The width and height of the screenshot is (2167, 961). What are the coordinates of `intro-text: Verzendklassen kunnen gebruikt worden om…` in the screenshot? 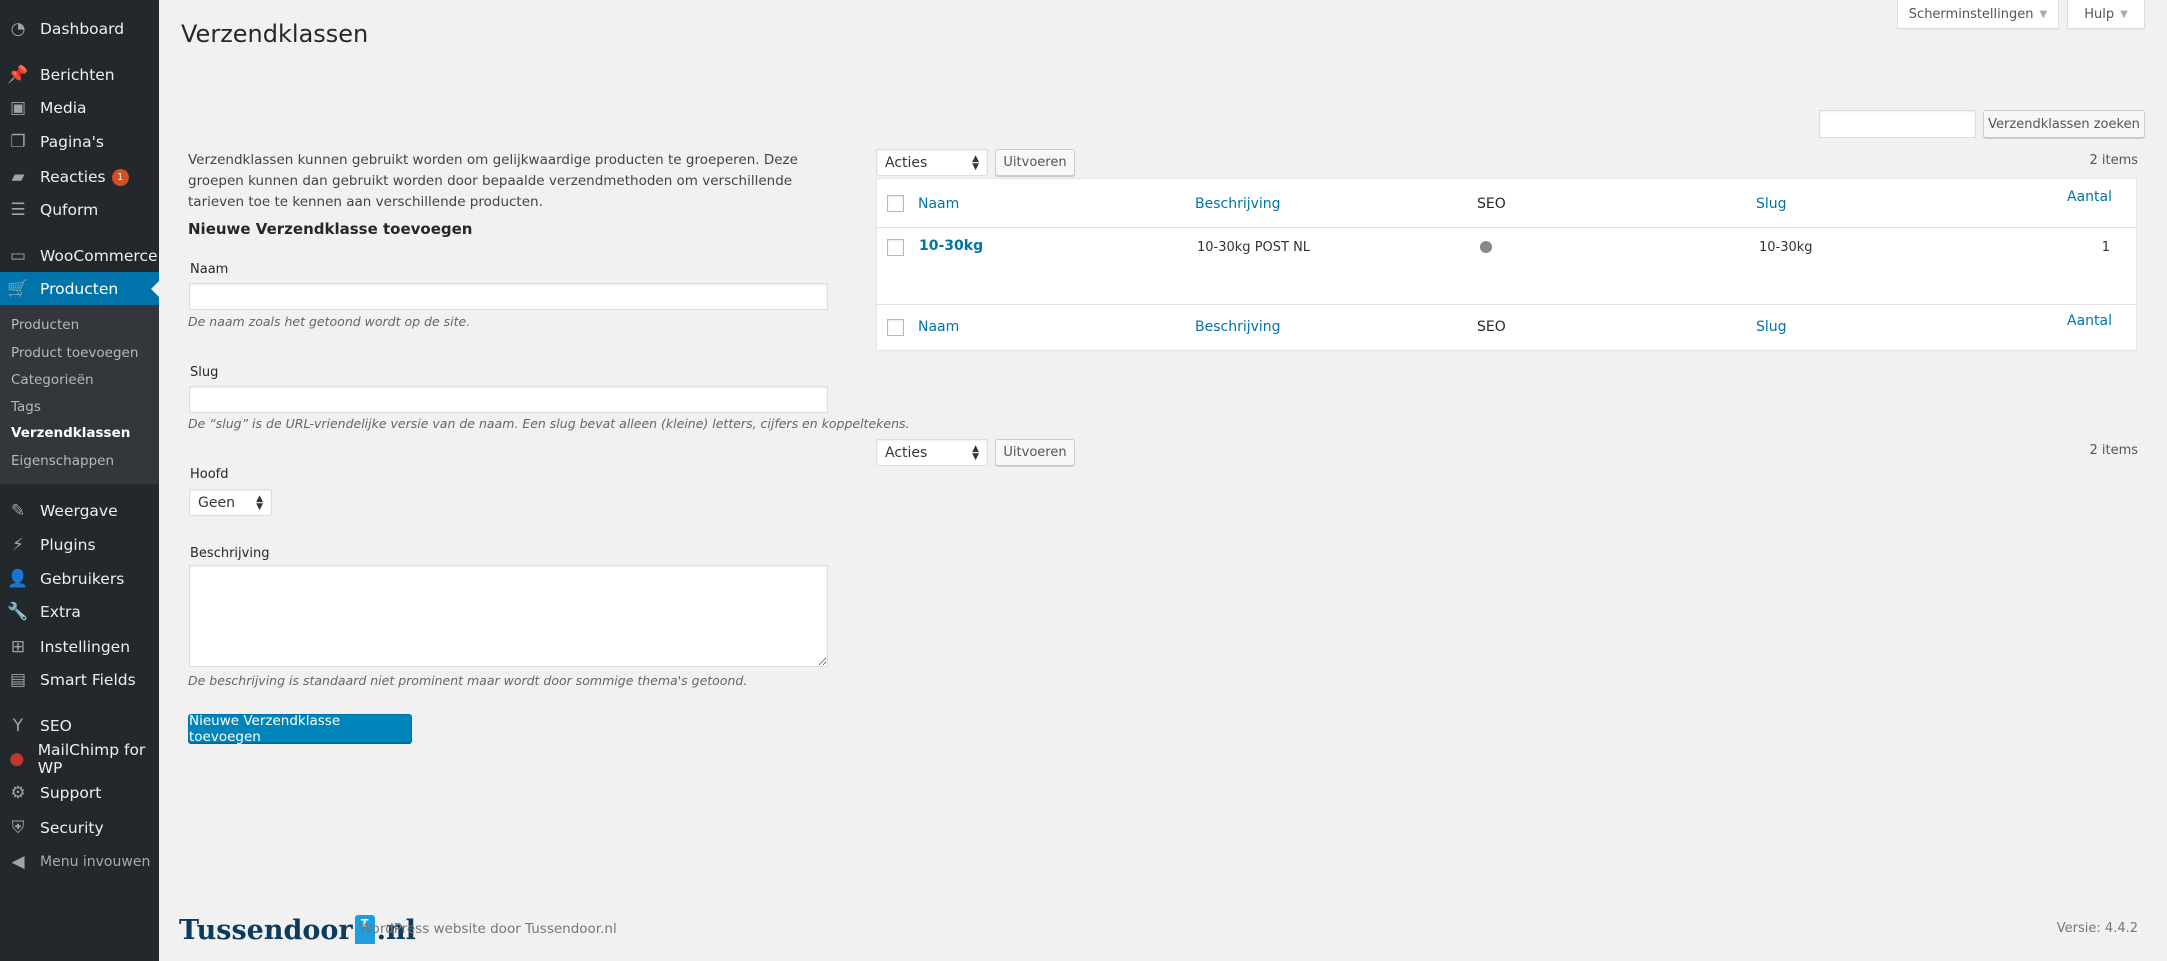 It's located at (493, 181).